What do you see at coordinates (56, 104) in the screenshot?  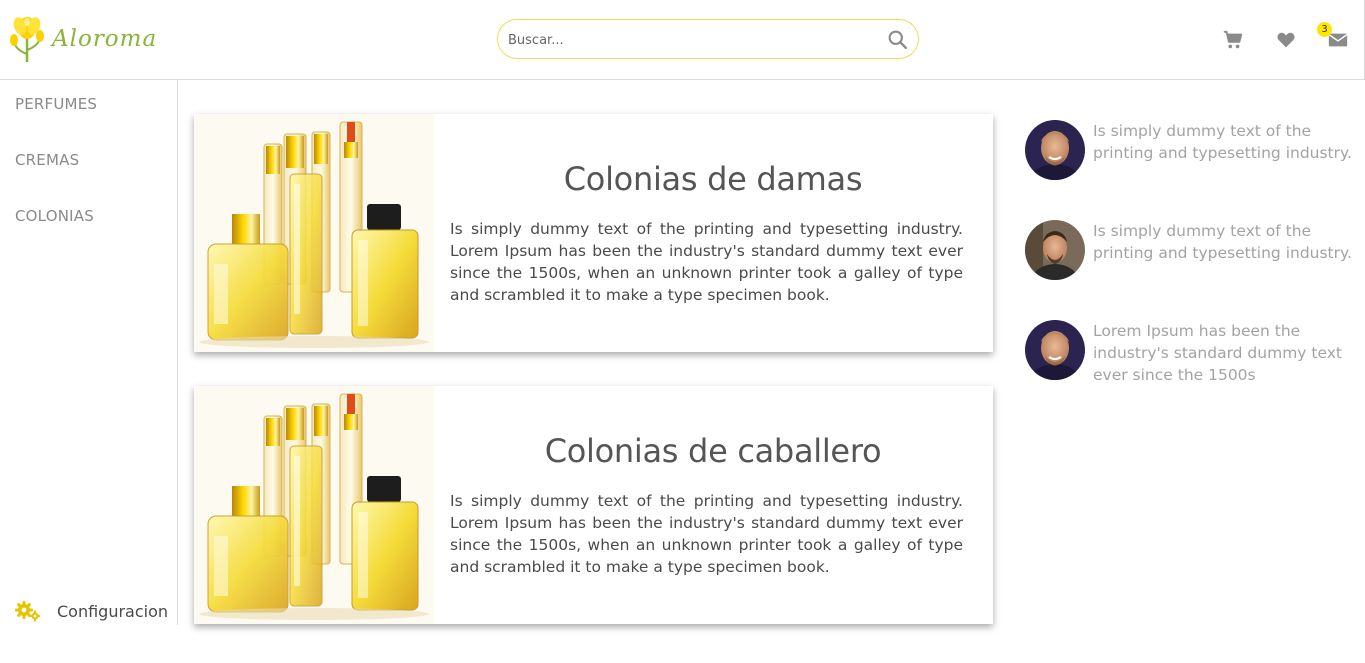 I see `sidebar-item-perfumes: PERFUMES` at bounding box center [56, 104].